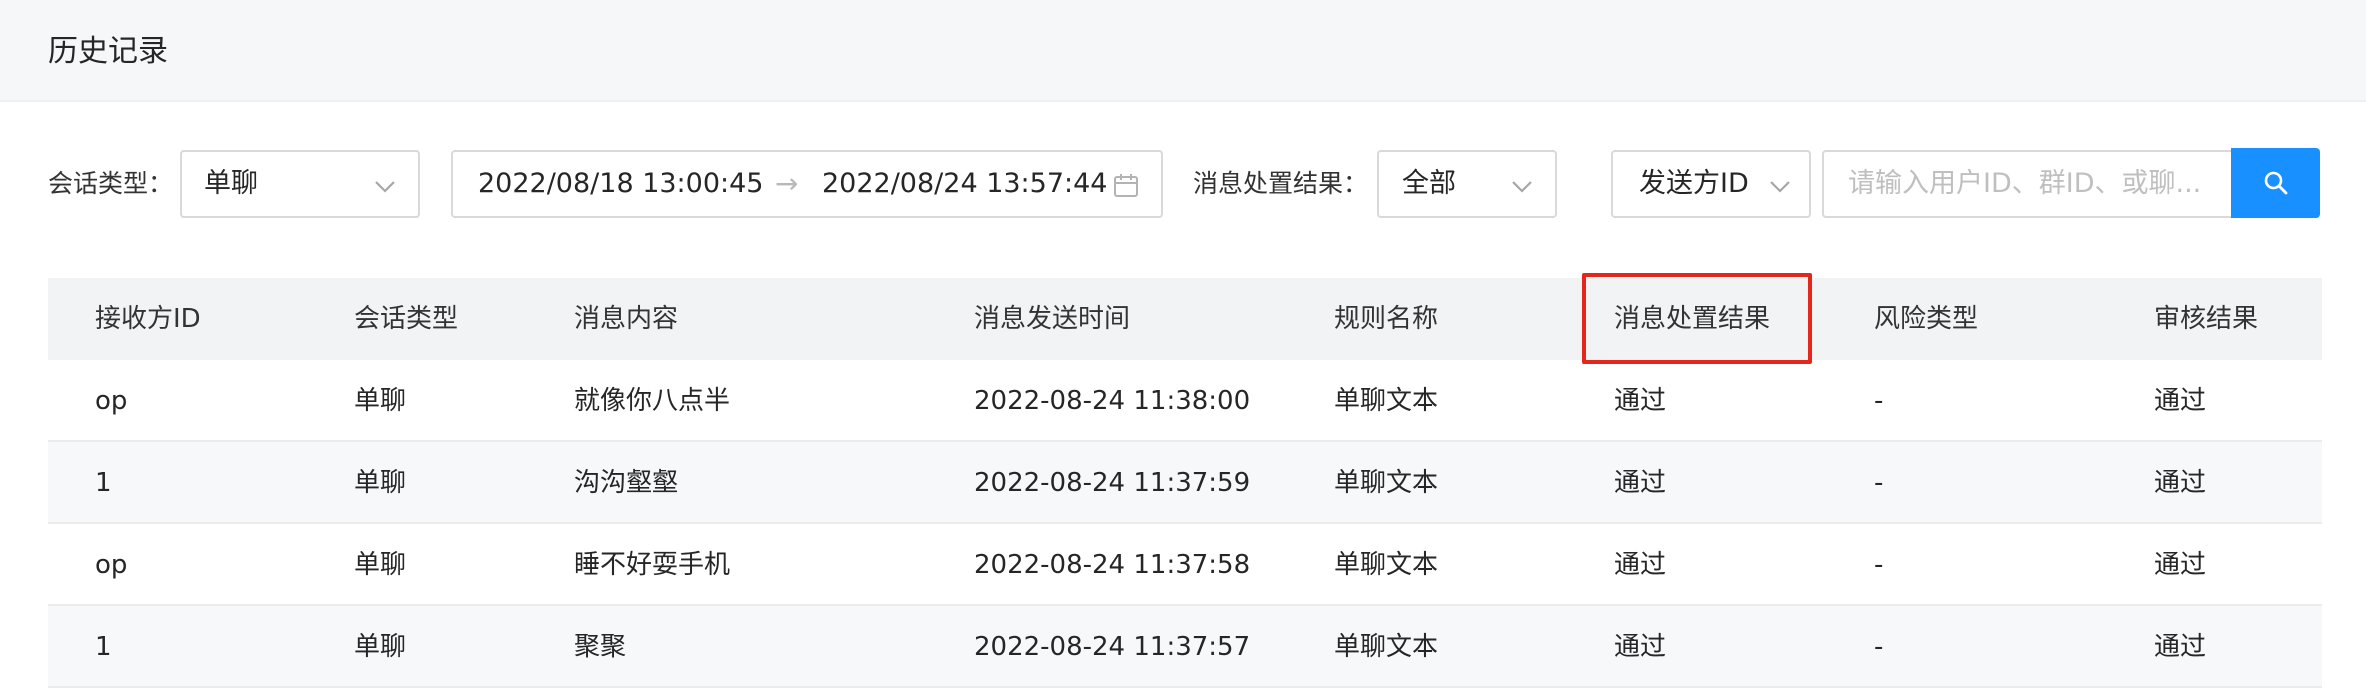  Describe the element at coordinates (231, 183) in the screenshot. I see `session-type-value: 单聊` at that location.